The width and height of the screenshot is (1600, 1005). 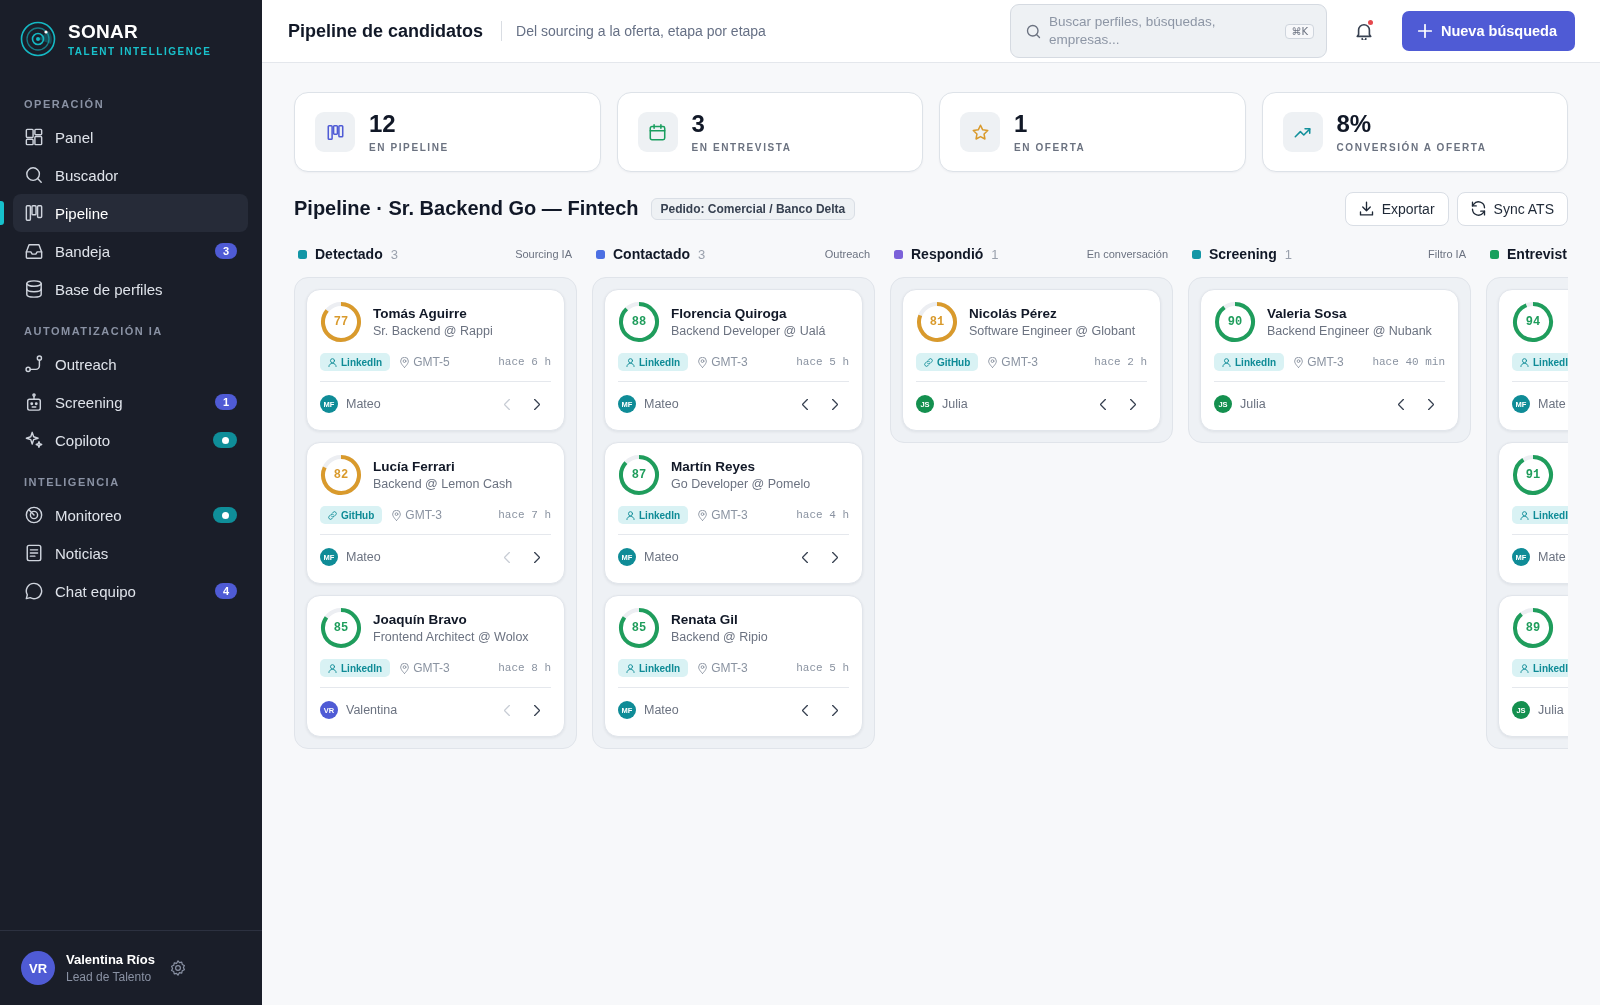 What do you see at coordinates (130, 213) in the screenshot?
I see `nav-item: Pipeline` at bounding box center [130, 213].